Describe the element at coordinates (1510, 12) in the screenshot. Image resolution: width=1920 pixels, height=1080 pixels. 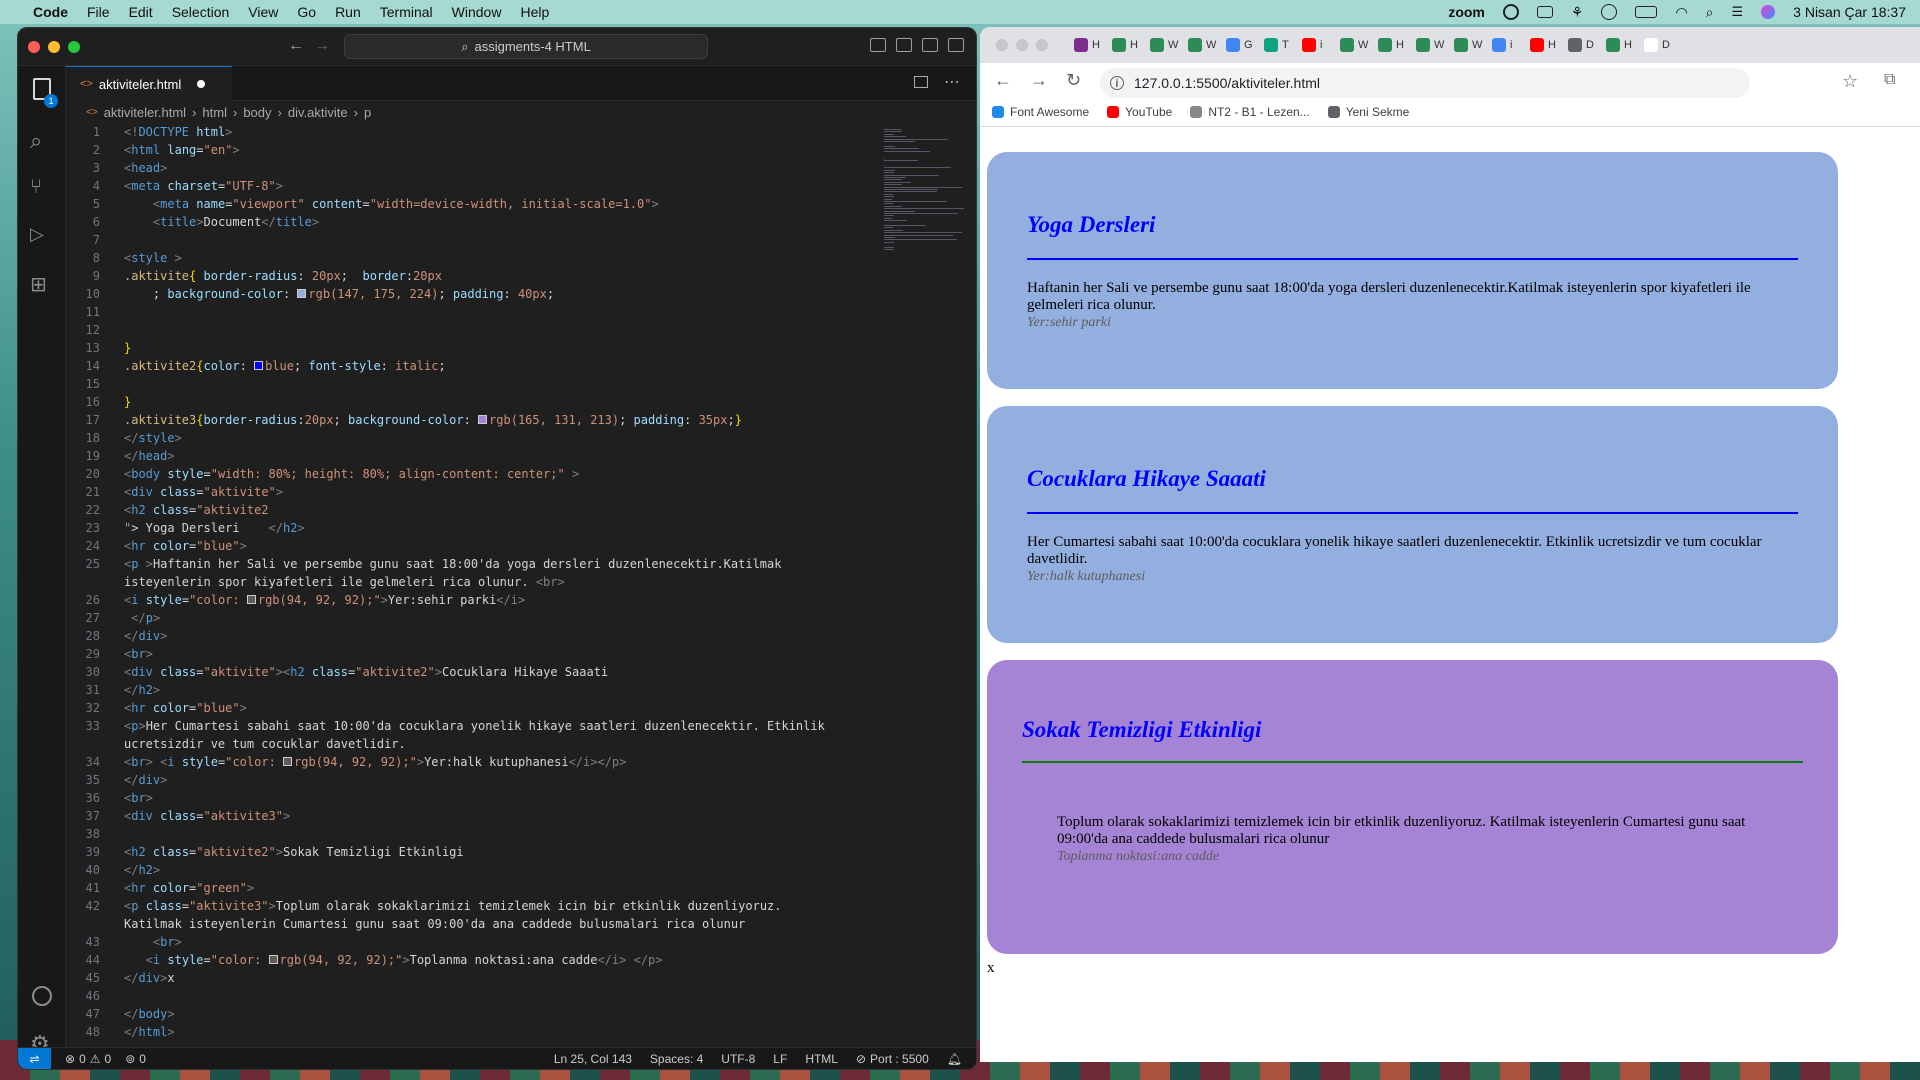
I see `creative-cloud-icon` at that location.